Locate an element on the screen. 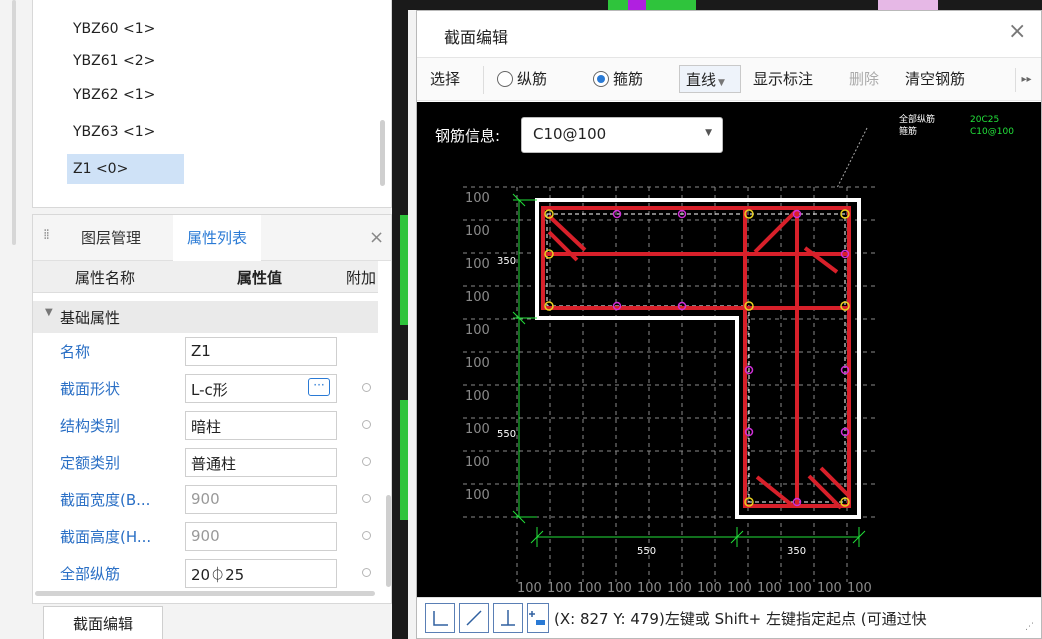 The image size is (1042, 639). perpendicular-icon is located at coordinates (508, 618).